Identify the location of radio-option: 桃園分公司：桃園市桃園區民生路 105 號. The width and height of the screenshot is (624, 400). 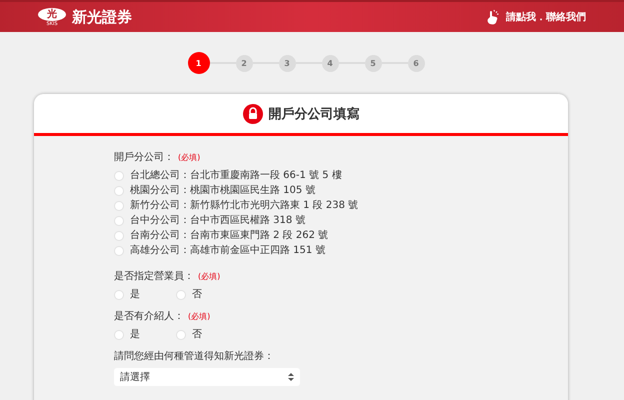
(301, 191).